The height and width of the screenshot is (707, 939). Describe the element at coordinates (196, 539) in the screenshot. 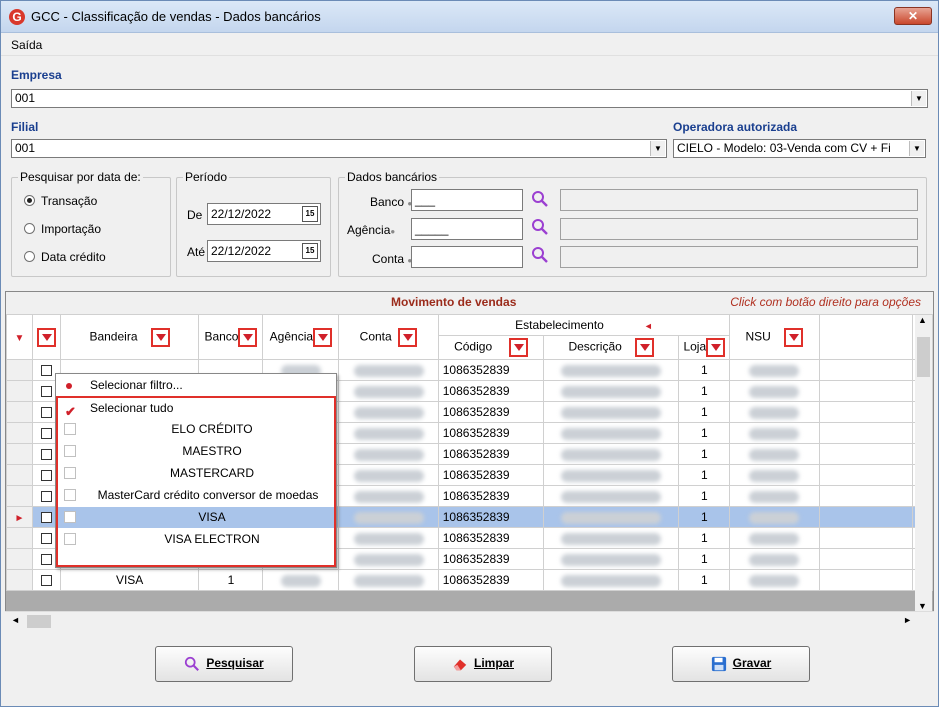

I see `dd-item-visa-electron: VISA ELECTRON` at that location.